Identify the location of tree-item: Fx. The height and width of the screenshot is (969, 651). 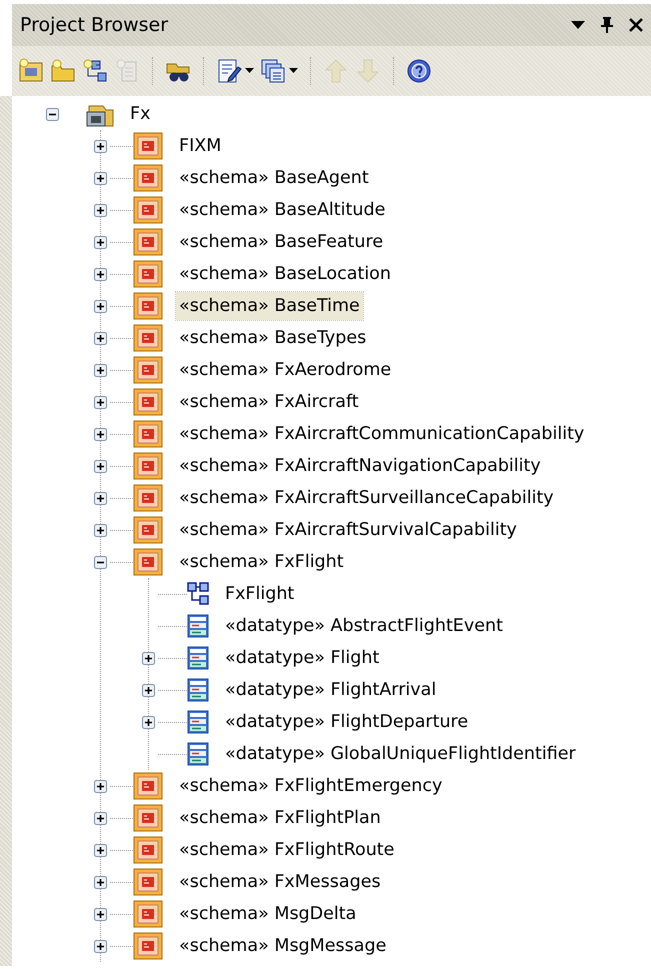
(140, 114).